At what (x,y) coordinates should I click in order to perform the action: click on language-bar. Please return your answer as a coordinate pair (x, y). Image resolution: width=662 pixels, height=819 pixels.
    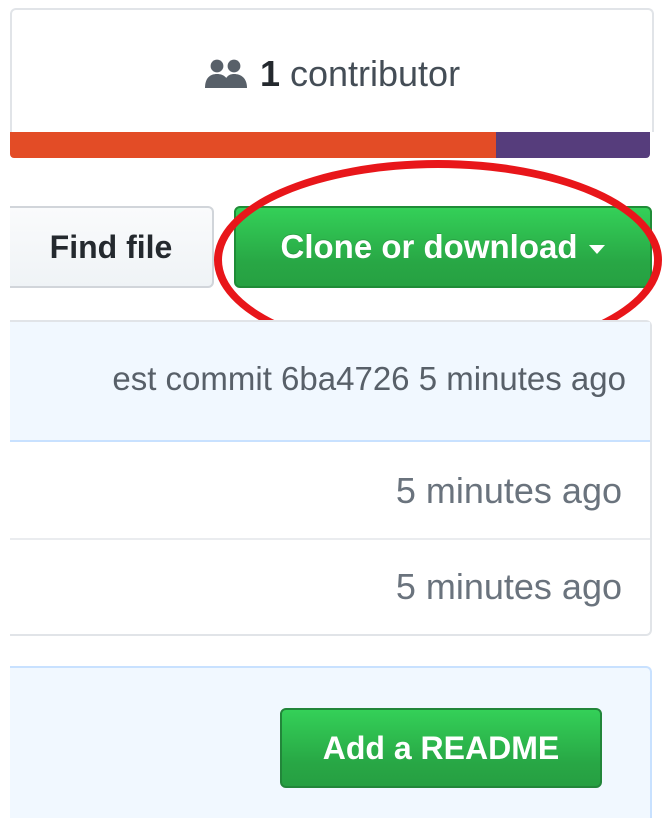
    Looking at the image, I should click on (330, 145).